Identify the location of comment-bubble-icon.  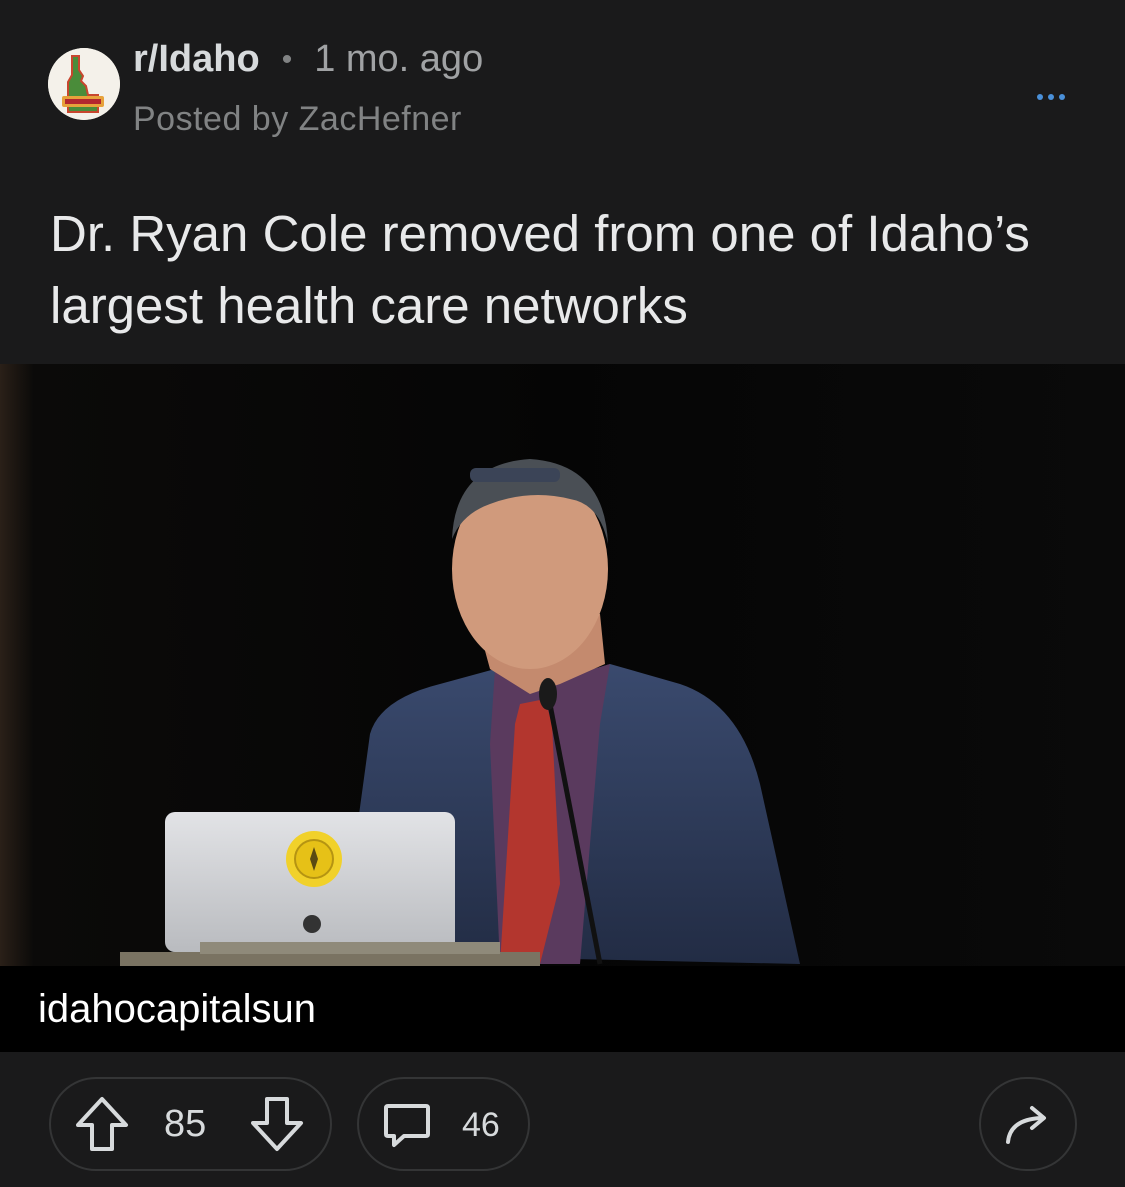
(407, 1125).